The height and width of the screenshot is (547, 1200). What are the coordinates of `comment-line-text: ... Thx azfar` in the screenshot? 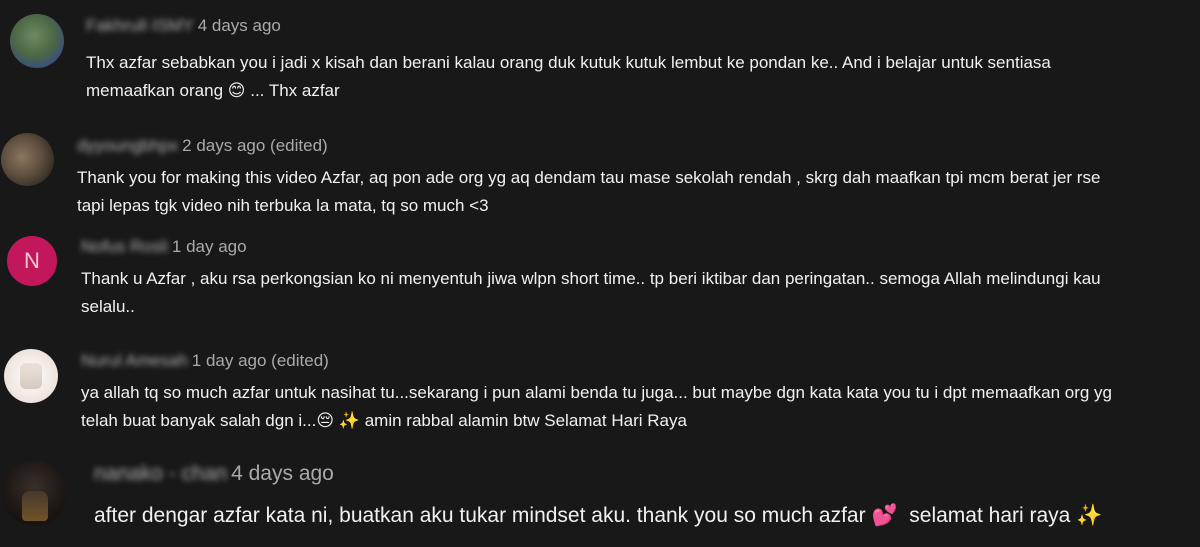 It's located at (295, 90).